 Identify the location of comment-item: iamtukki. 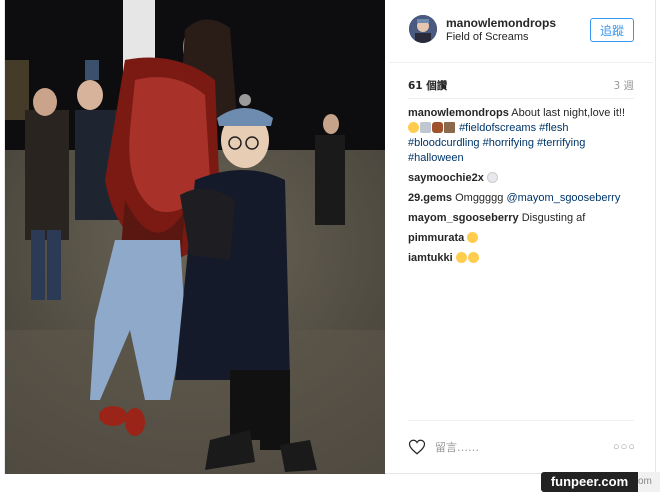
(523, 258).